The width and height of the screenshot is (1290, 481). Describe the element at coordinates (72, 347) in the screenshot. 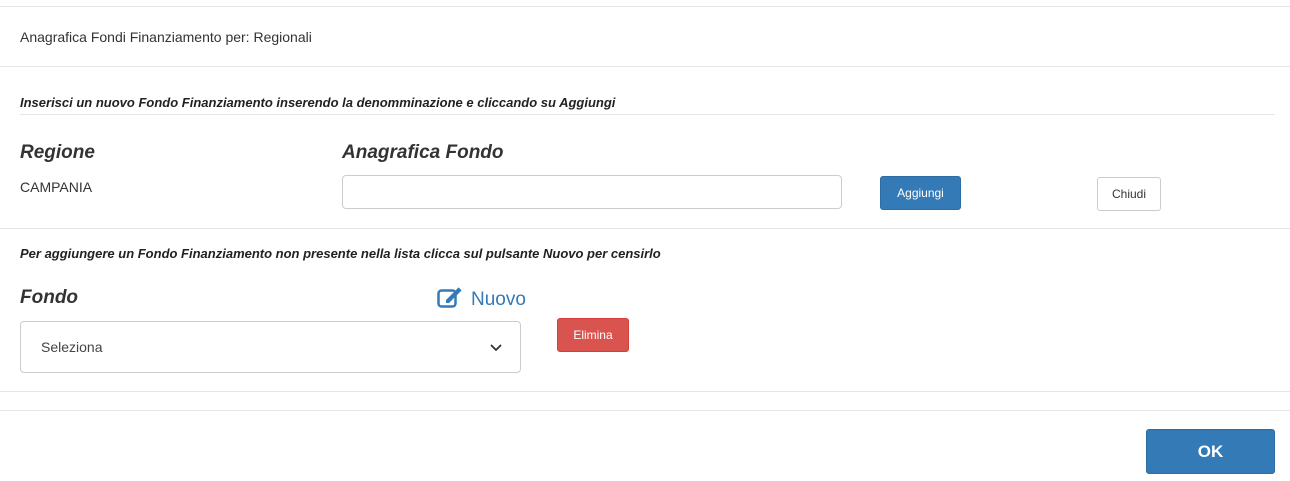

I see `fondo-select-value: Seleziona` at that location.